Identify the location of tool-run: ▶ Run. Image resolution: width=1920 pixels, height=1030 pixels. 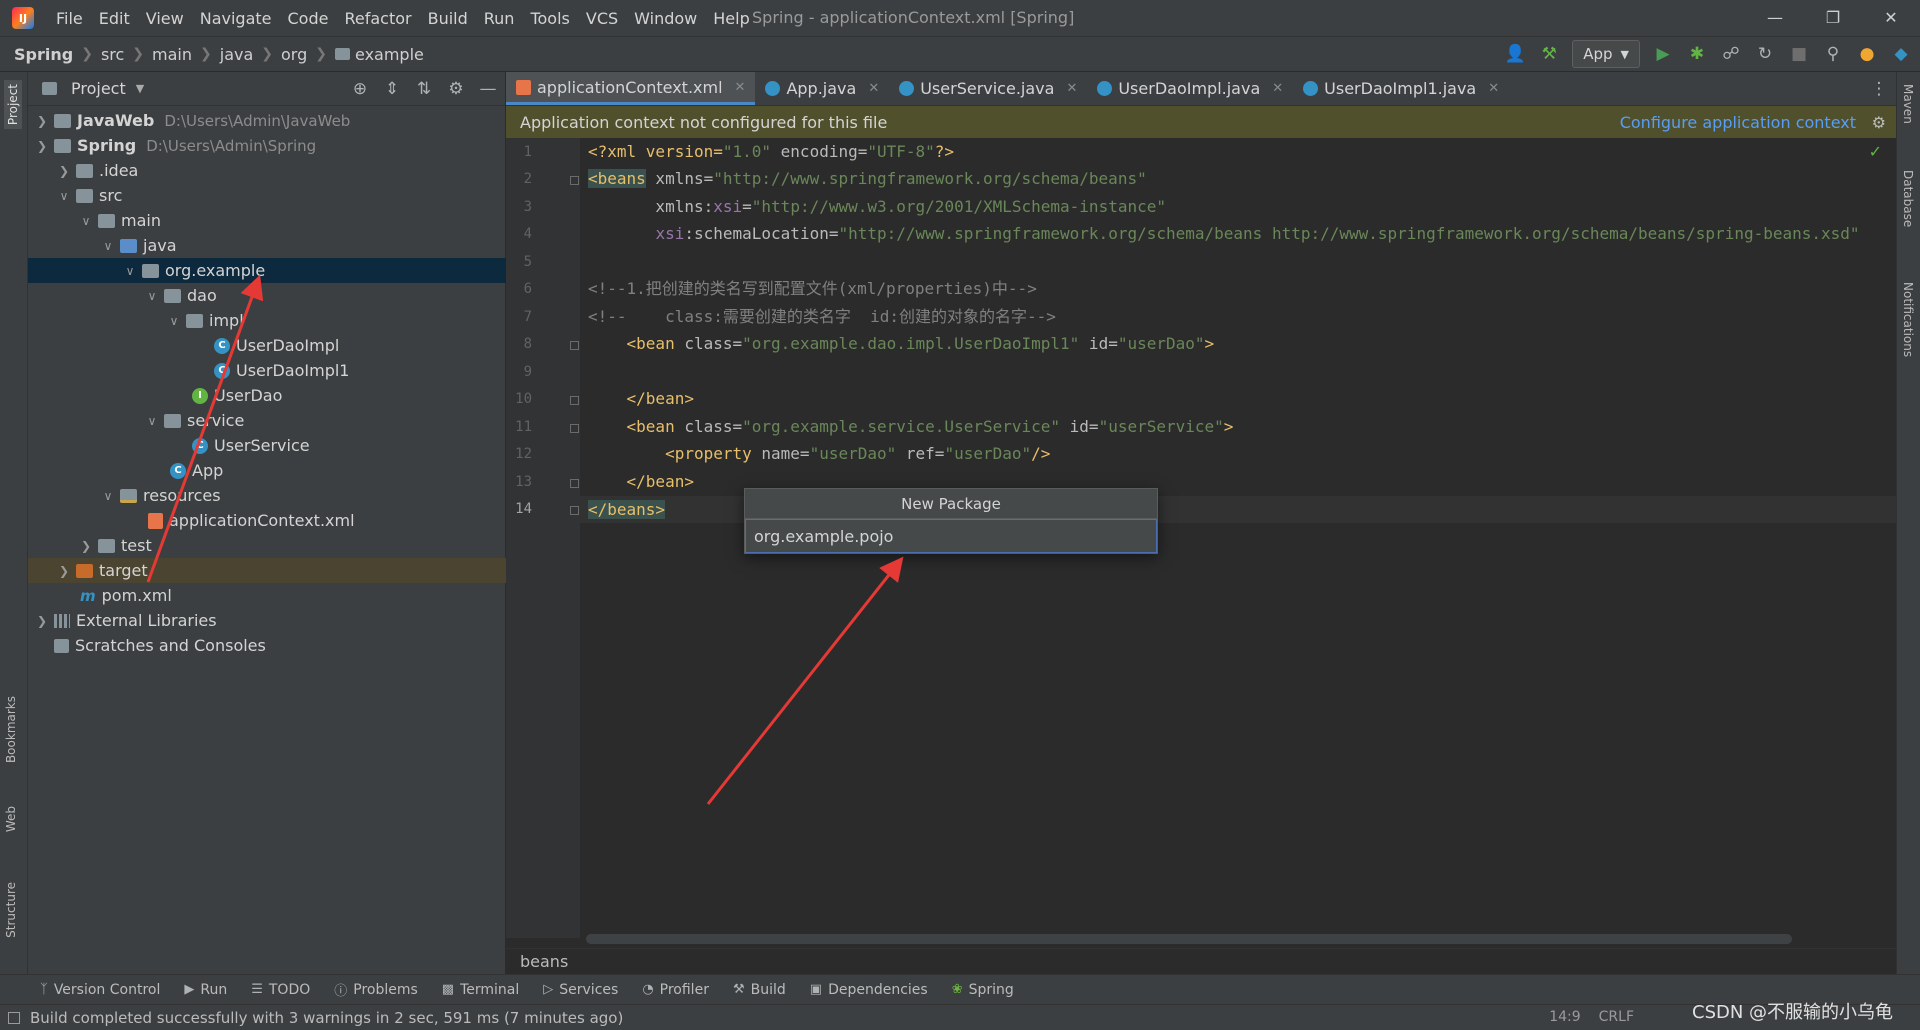
(205, 990).